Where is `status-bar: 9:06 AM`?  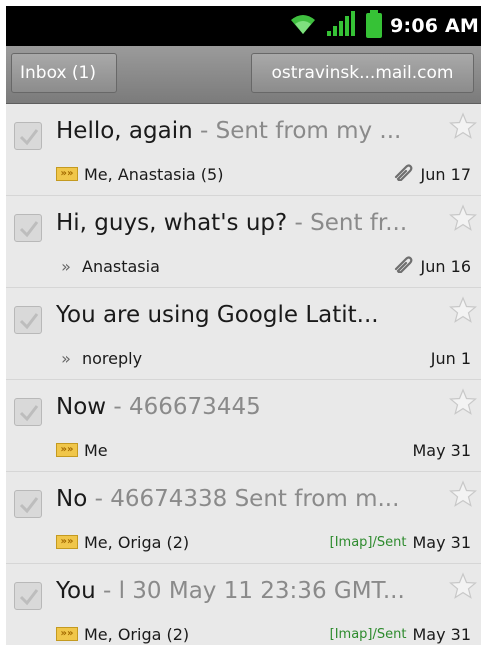 status-bar: 9:06 AM is located at coordinates (243, 26).